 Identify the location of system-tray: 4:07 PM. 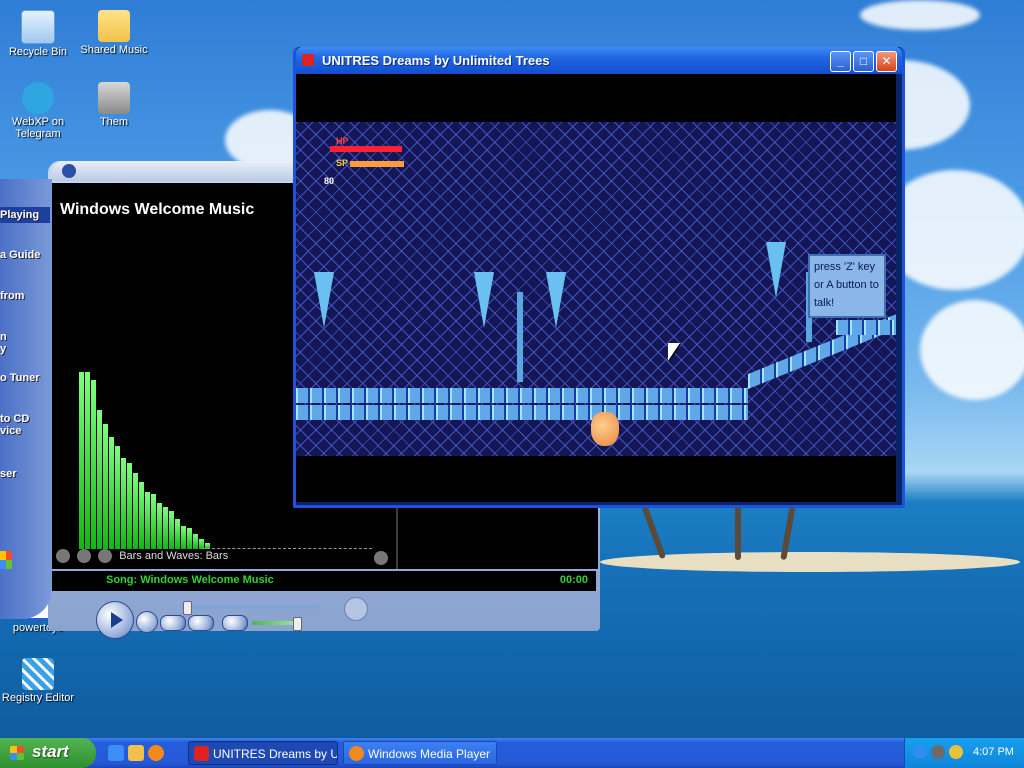
(964, 753).